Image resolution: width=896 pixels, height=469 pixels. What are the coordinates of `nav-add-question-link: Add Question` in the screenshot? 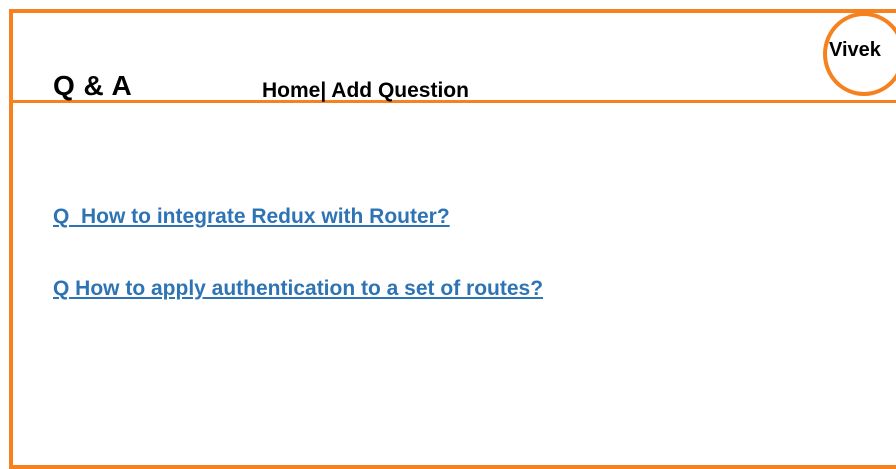 It's located at (397, 90).